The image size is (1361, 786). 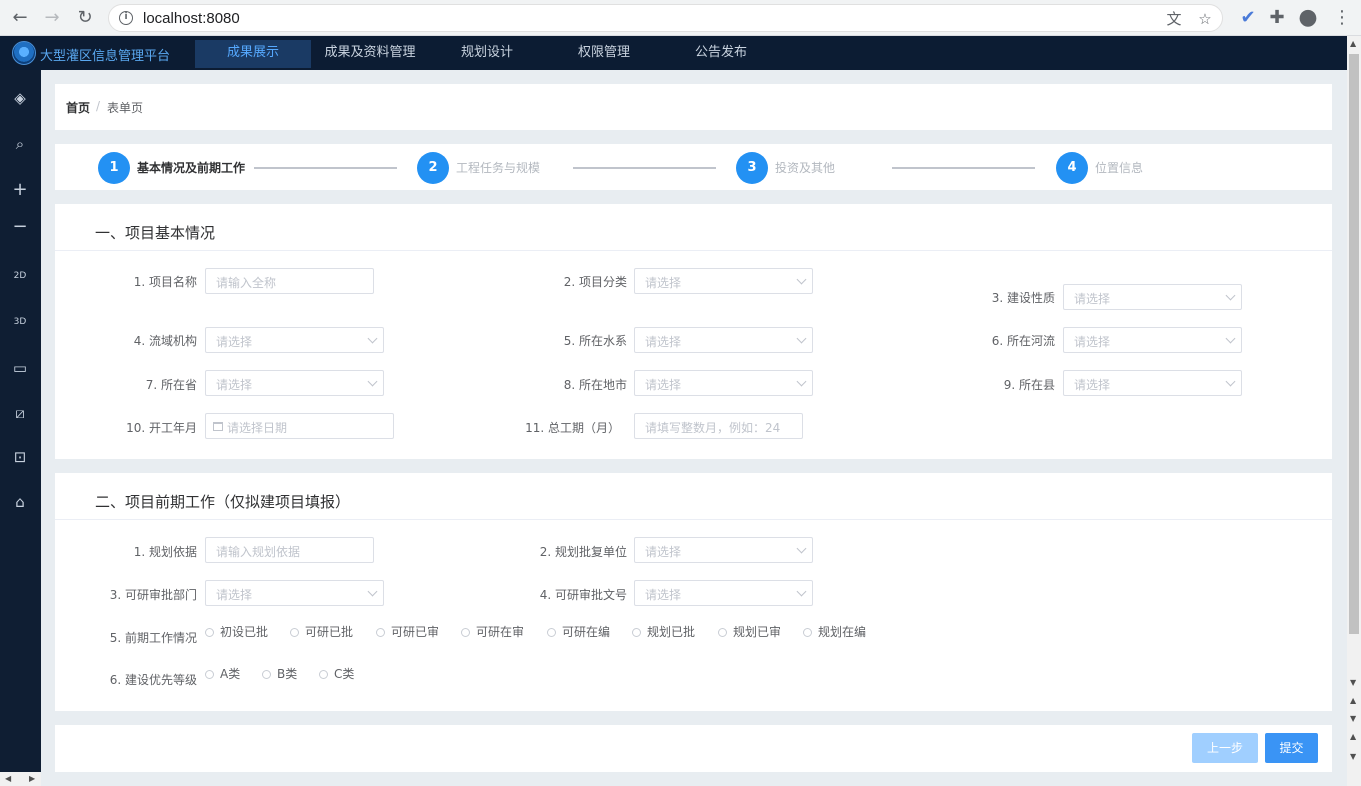 I want to click on scroll-down-icon-3: ▼, so click(x=1353, y=756).